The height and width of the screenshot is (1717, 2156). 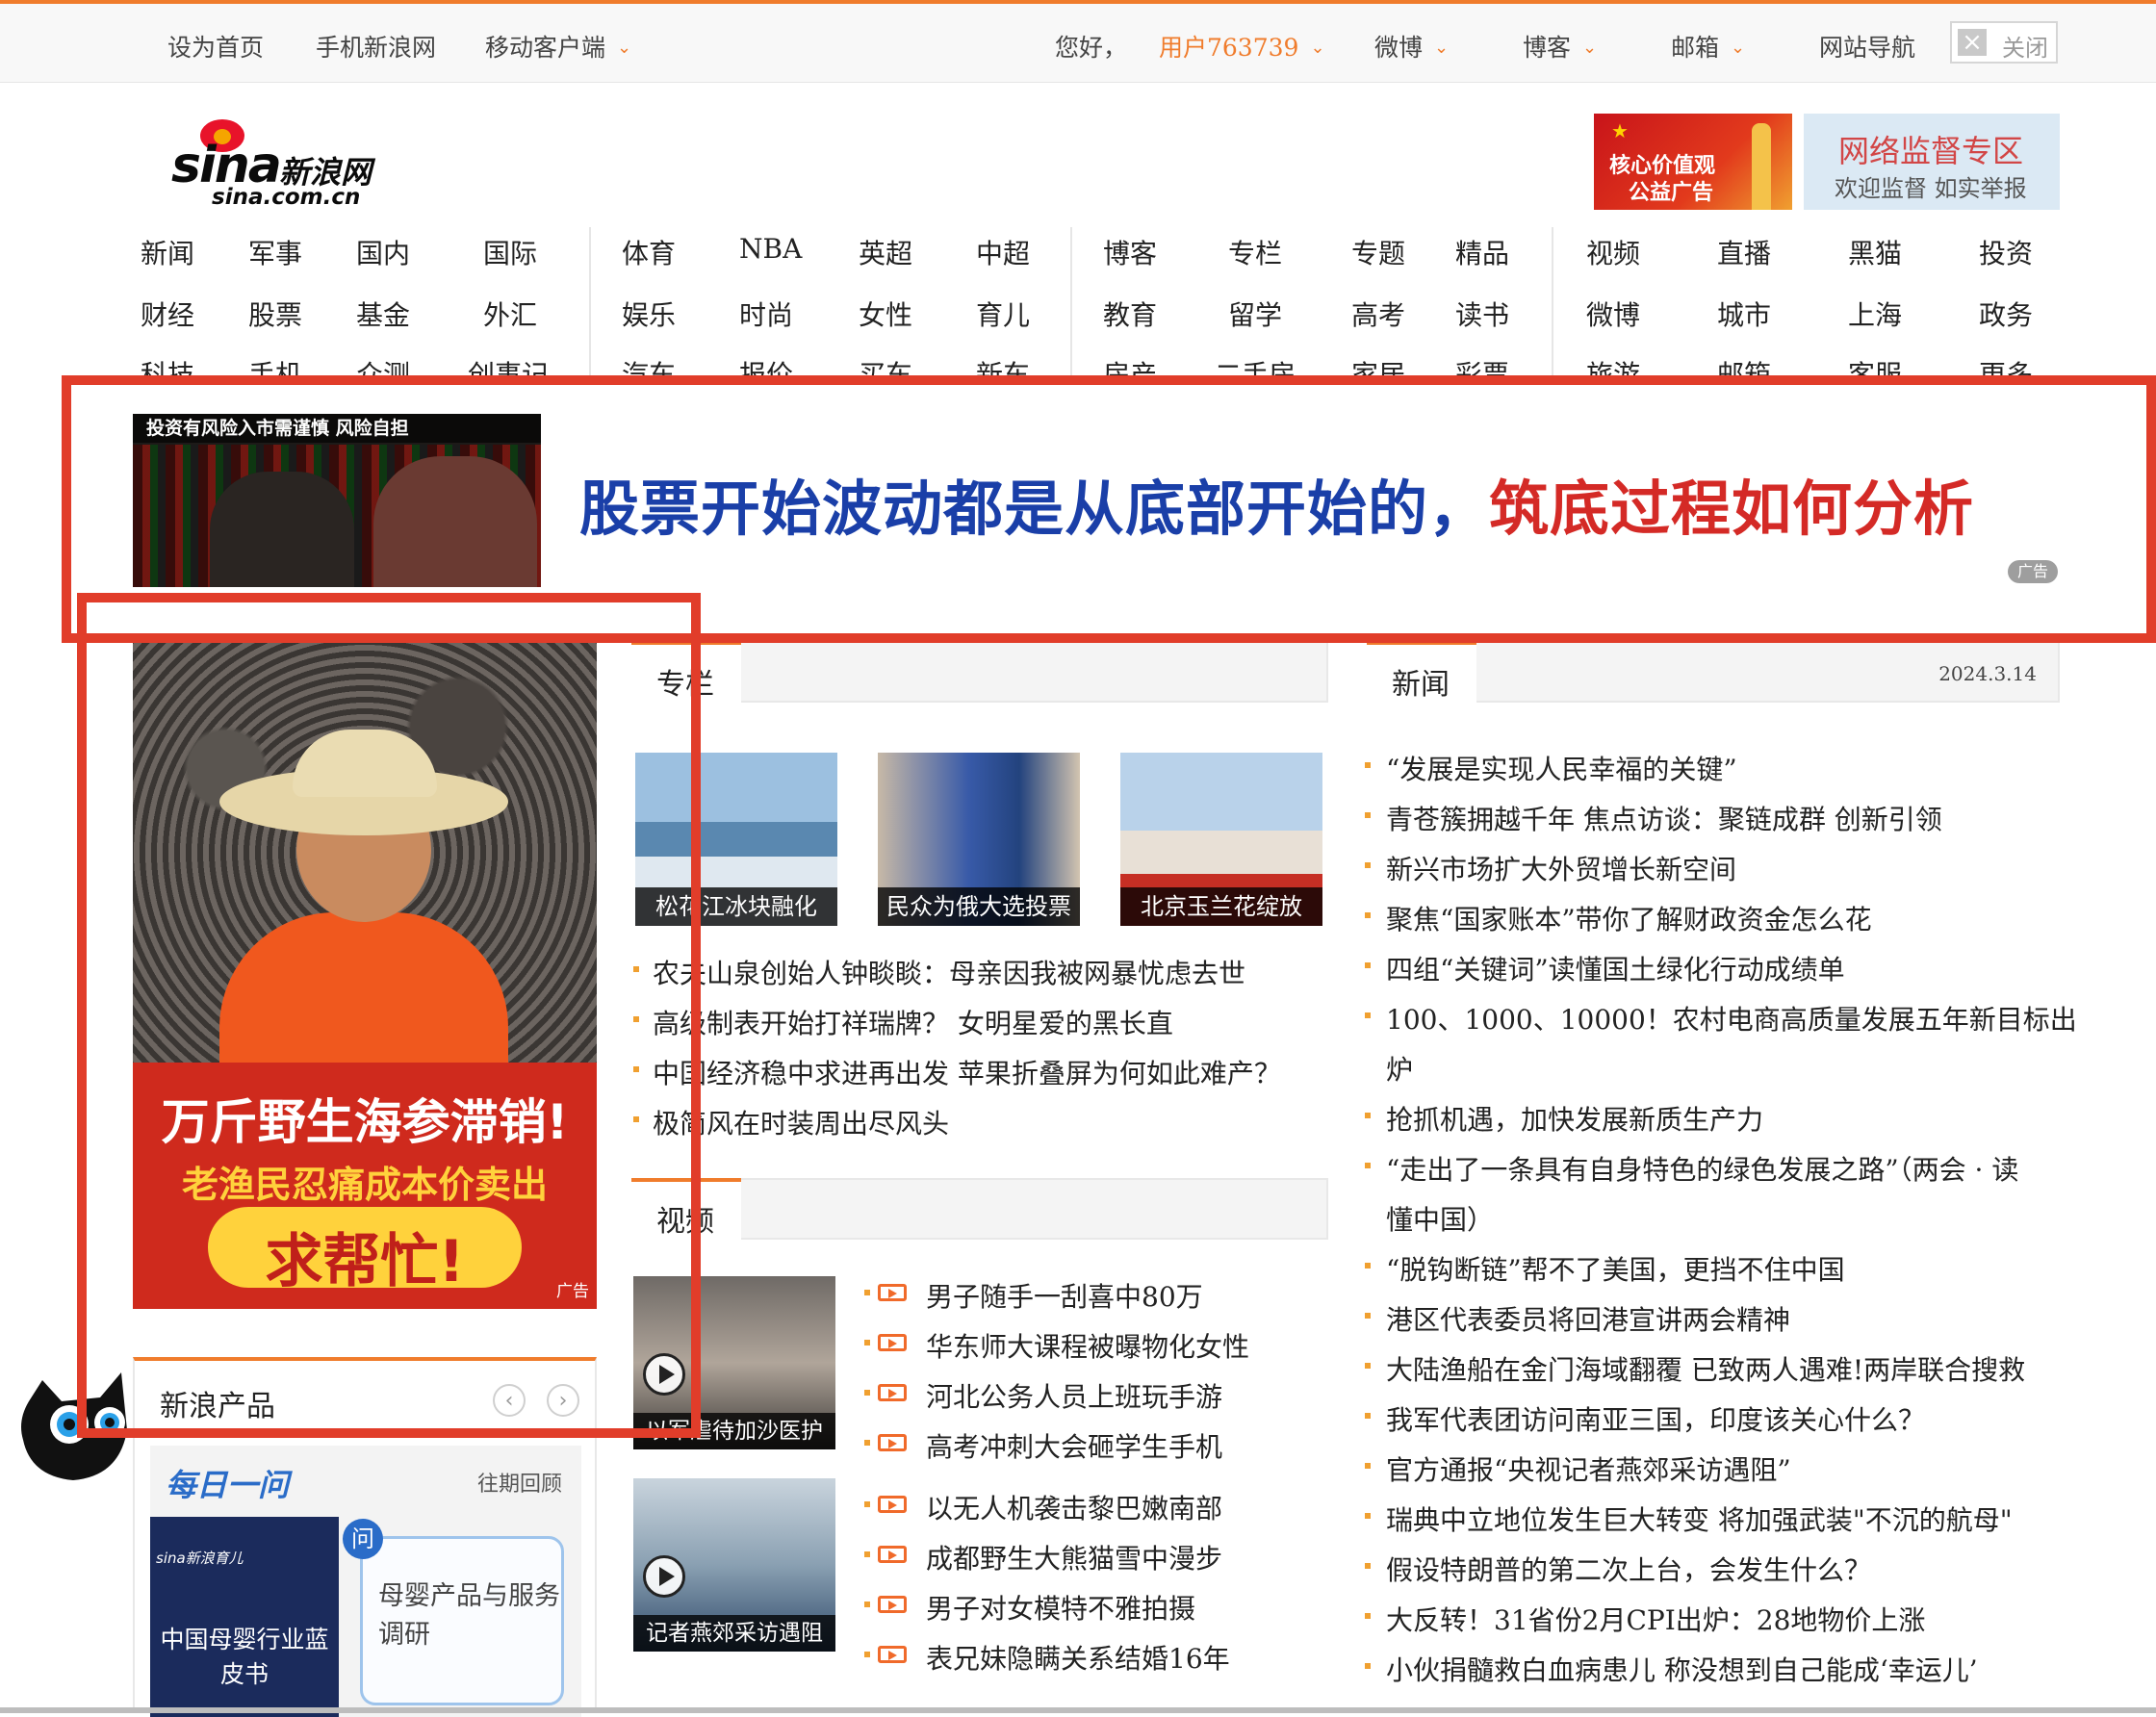 I want to click on column-section-header: 专栏, so click(x=979, y=674).